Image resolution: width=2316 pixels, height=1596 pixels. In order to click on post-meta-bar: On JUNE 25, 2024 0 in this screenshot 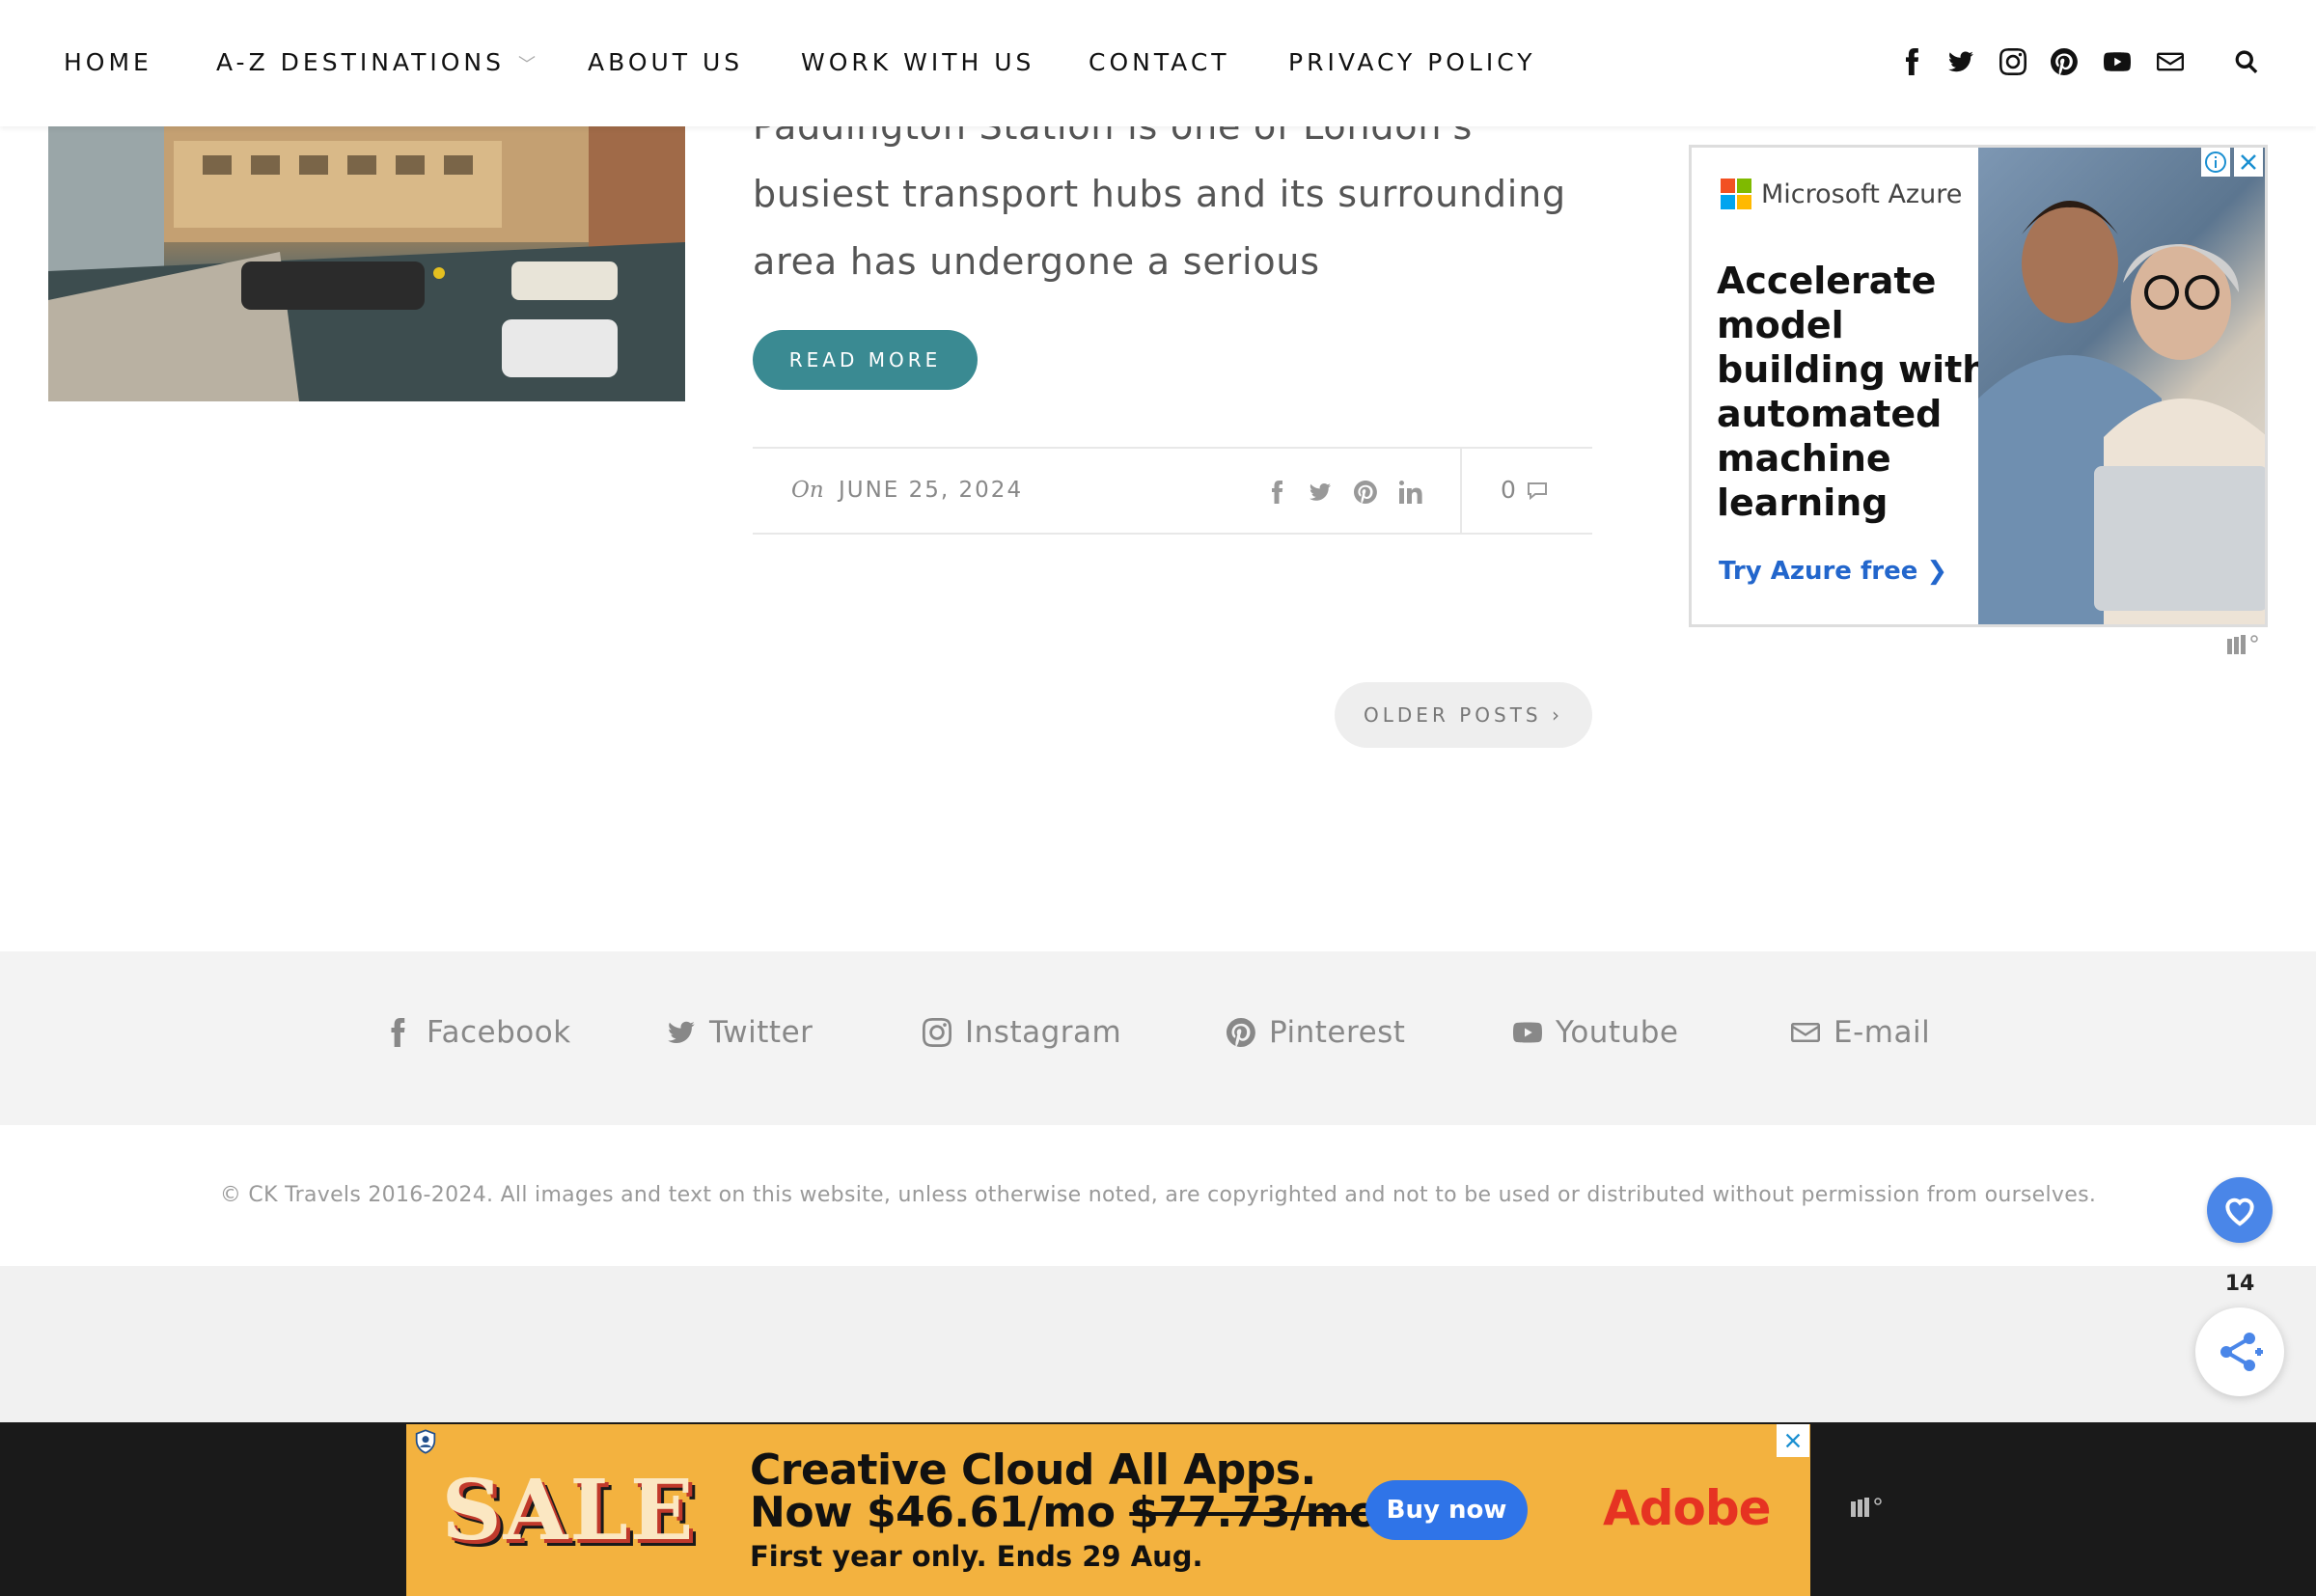, I will do `click(1172, 491)`.